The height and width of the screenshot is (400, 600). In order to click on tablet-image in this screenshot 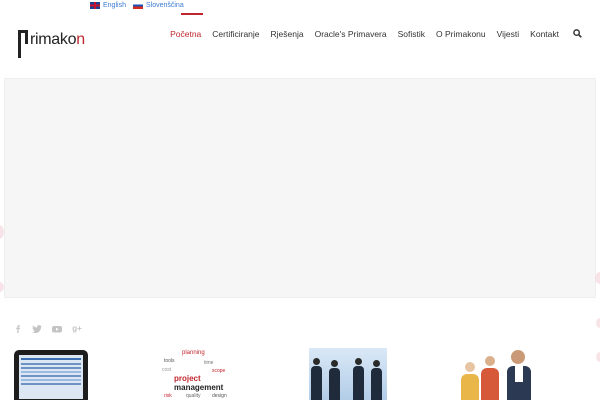, I will do `click(51, 375)`.